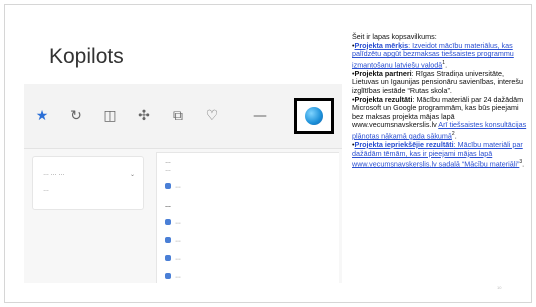  Describe the element at coordinates (212, 116) in the screenshot. I see `performance-icon: ♡` at that location.